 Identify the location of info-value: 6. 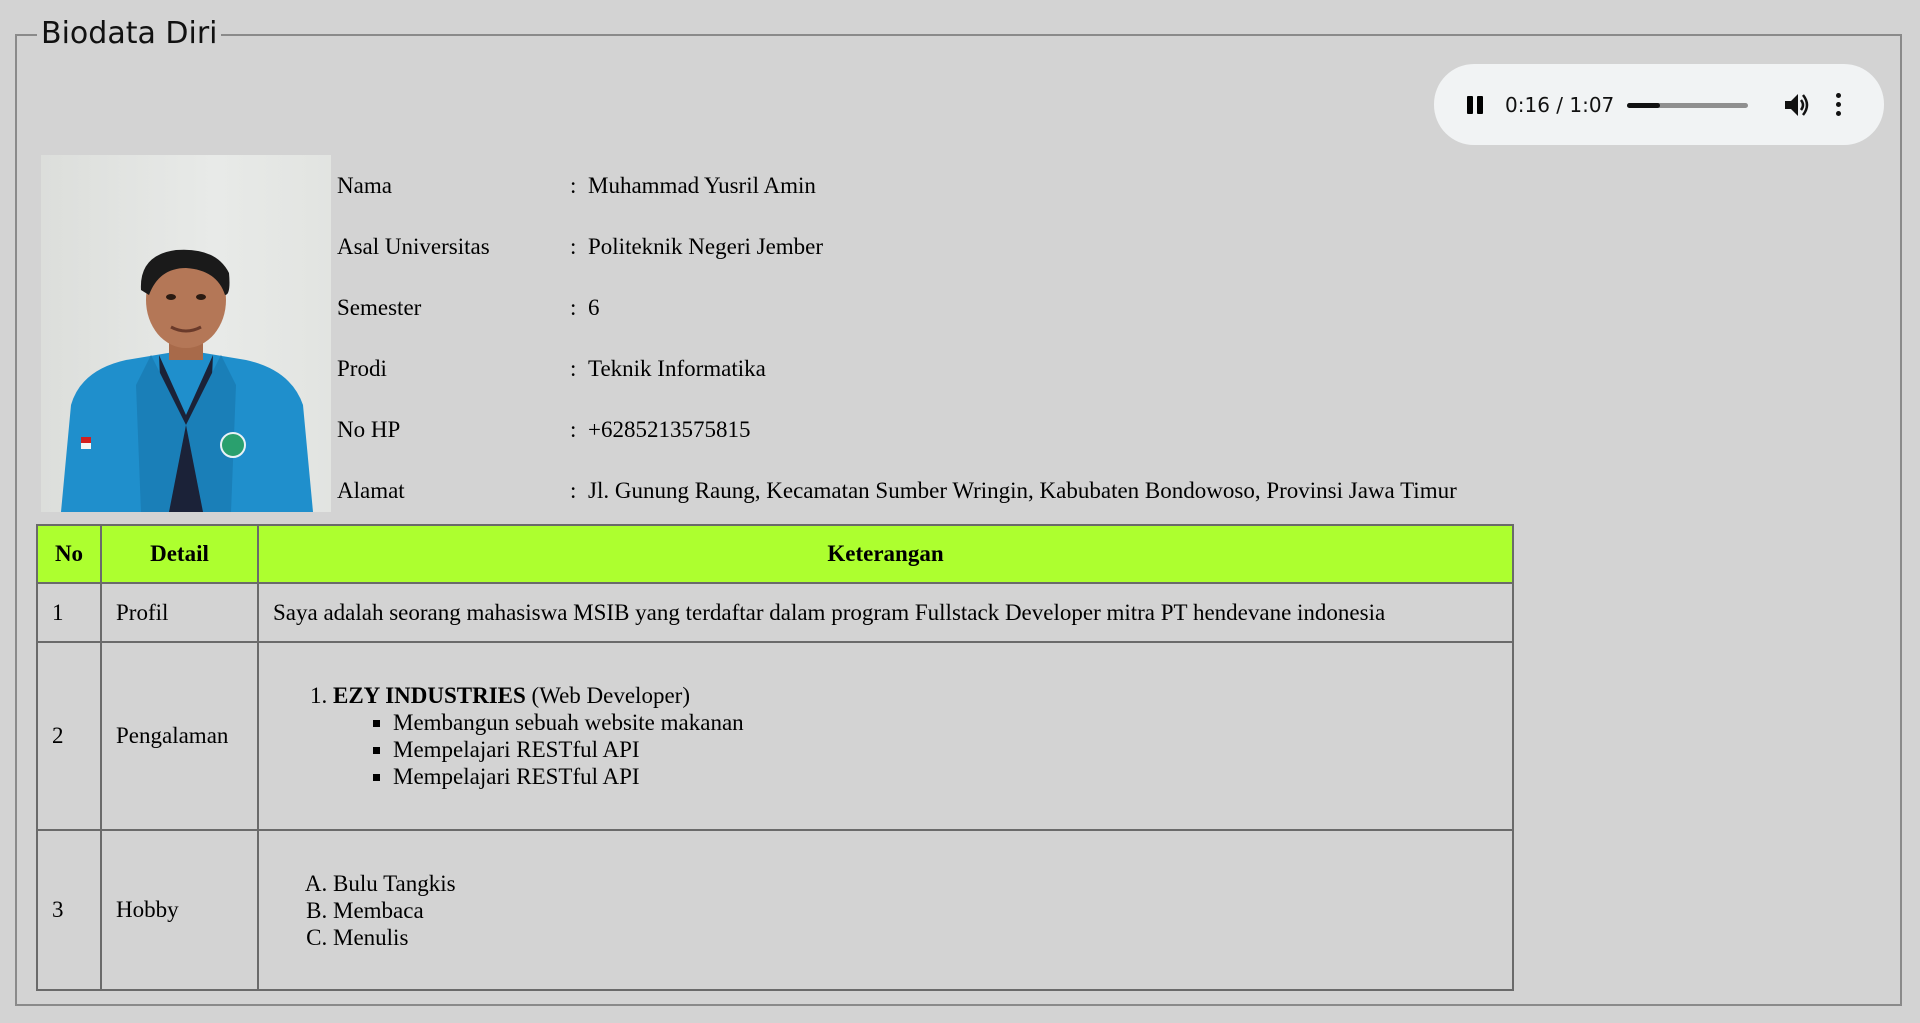
(594, 307).